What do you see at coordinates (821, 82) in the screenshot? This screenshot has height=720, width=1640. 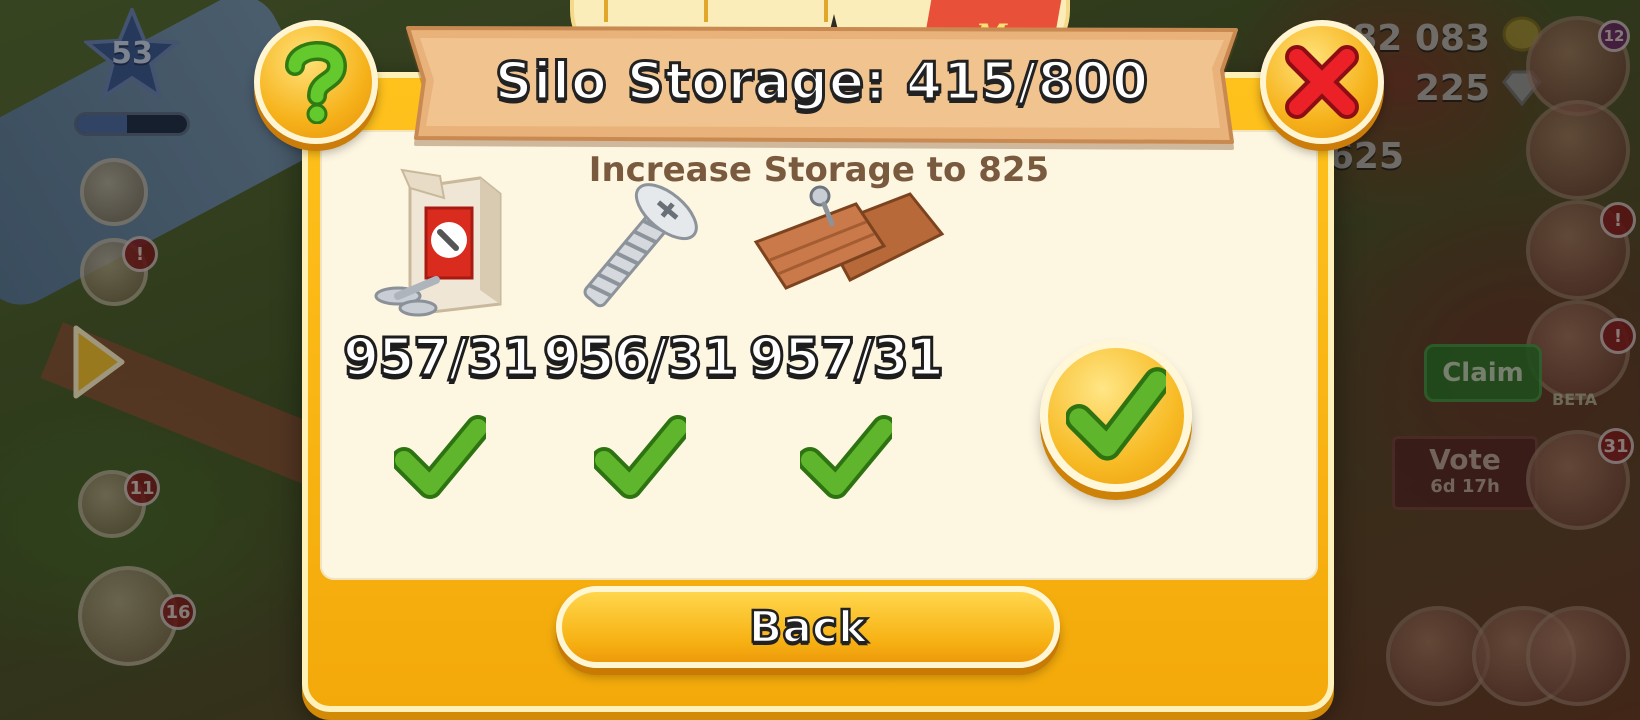 I see `dialog-title: Silo Storage: 415/800` at bounding box center [821, 82].